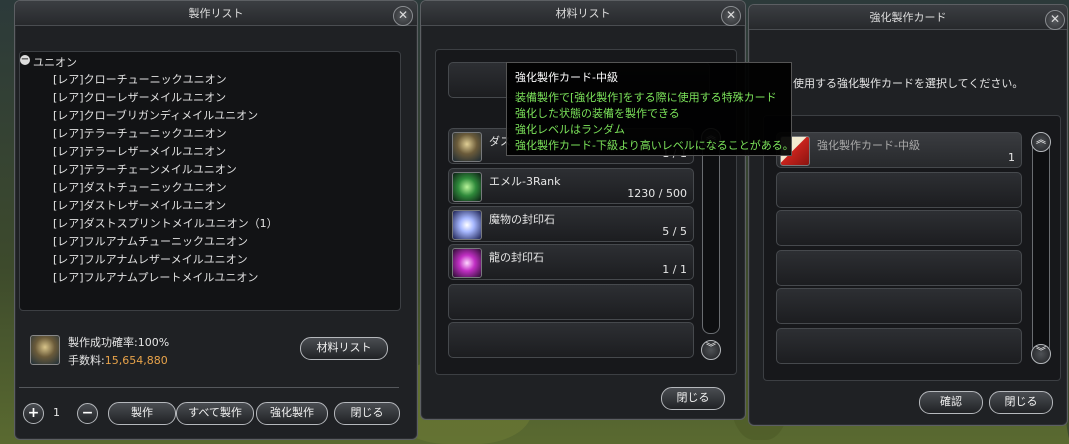  What do you see at coordinates (140, 79) in the screenshot?
I see `tree-item: [レア]クローチューニックユニオン` at bounding box center [140, 79].